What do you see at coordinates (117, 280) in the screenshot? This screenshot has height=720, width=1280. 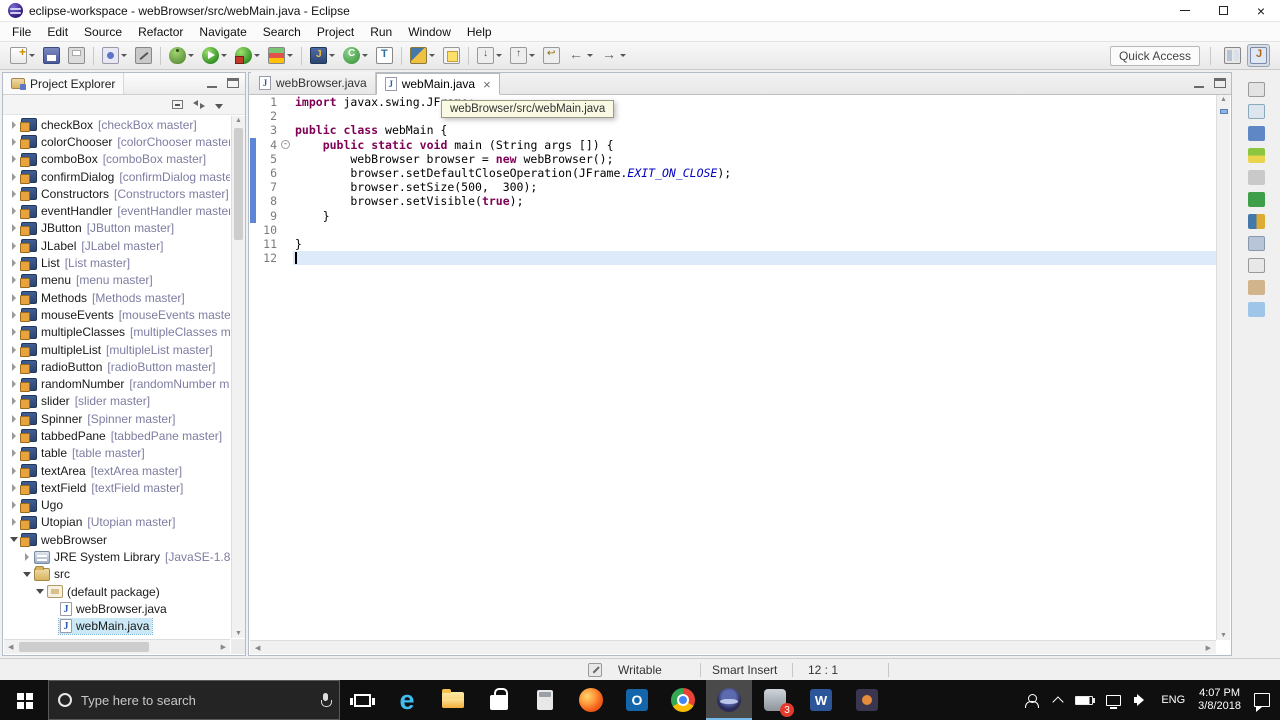 I see `tree-item: menu [menu master]` at bounding box center [117, 280].